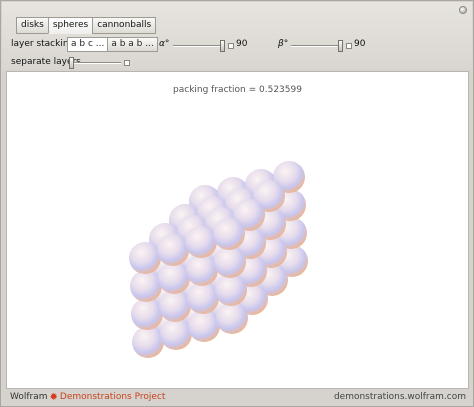 The width and height of the screenshot is (474, 407). I want to click on beta-slider-track, so click(317, 46).